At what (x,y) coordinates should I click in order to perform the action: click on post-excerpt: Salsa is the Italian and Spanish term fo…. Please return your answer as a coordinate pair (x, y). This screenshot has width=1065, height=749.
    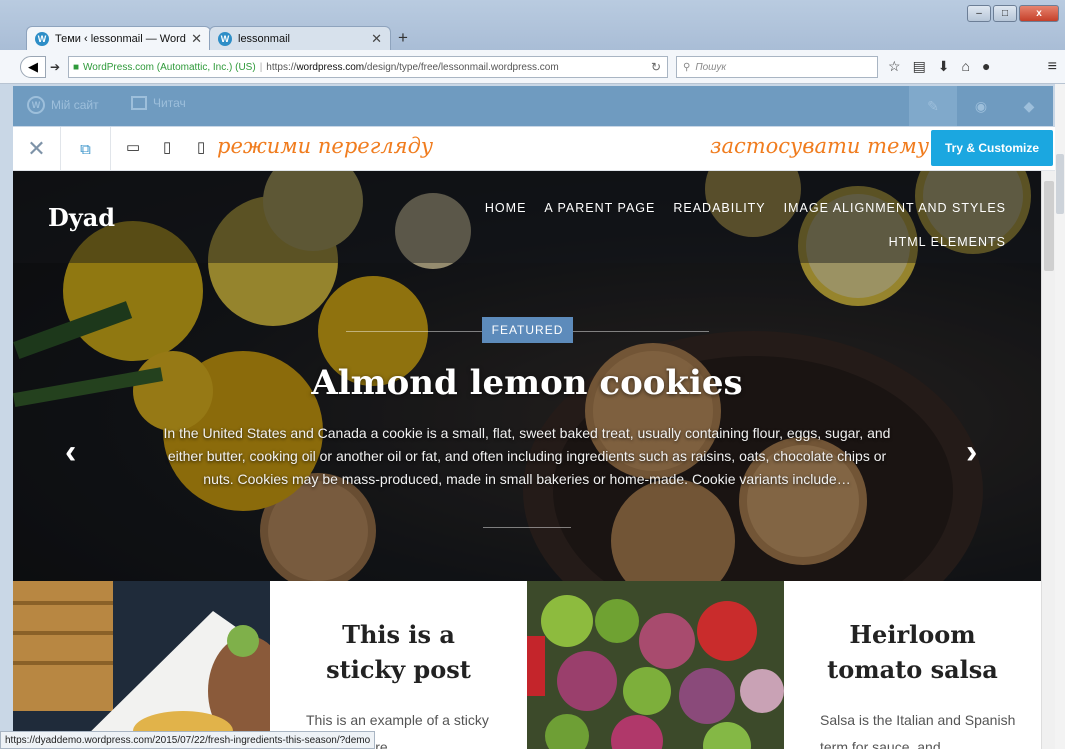
    Looking at the image, I should click on (918, 730).